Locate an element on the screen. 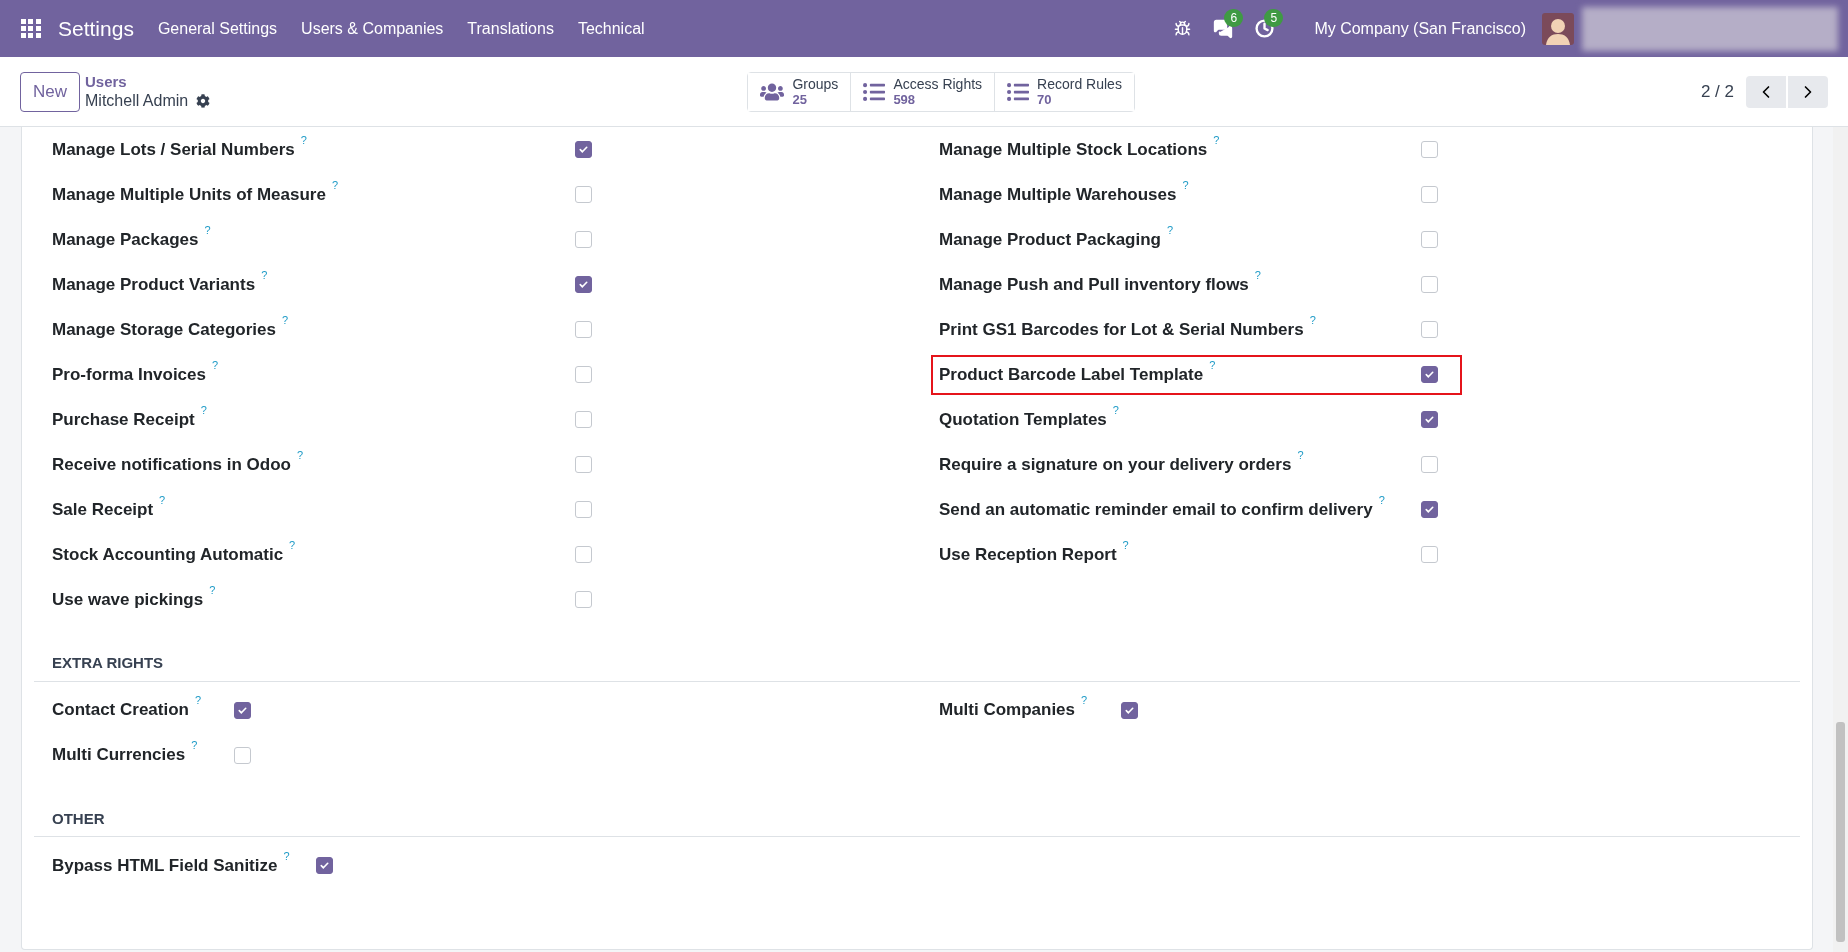  next-button is located at coordinates (1808, 91).